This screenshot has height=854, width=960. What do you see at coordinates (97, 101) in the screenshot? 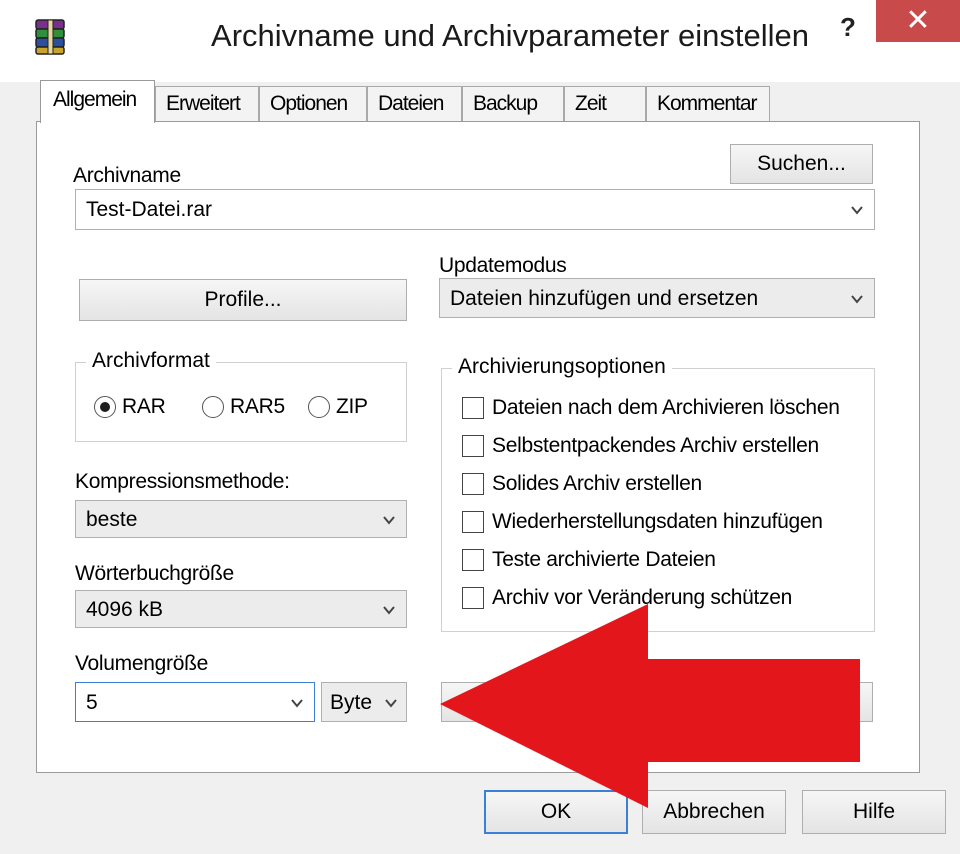
I see `tab-allgemein: Allgemein` at bounding box center [97, 101].